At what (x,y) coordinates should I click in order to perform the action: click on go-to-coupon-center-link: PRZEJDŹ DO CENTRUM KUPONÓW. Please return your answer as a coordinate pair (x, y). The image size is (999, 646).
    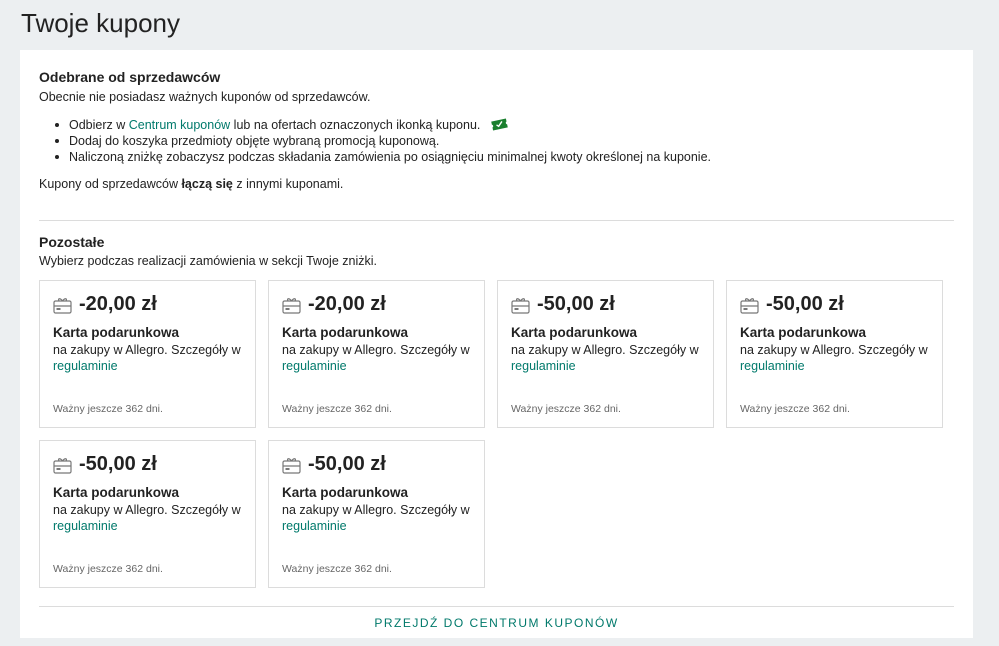
    Looking at the image, I should click on (496, 623).